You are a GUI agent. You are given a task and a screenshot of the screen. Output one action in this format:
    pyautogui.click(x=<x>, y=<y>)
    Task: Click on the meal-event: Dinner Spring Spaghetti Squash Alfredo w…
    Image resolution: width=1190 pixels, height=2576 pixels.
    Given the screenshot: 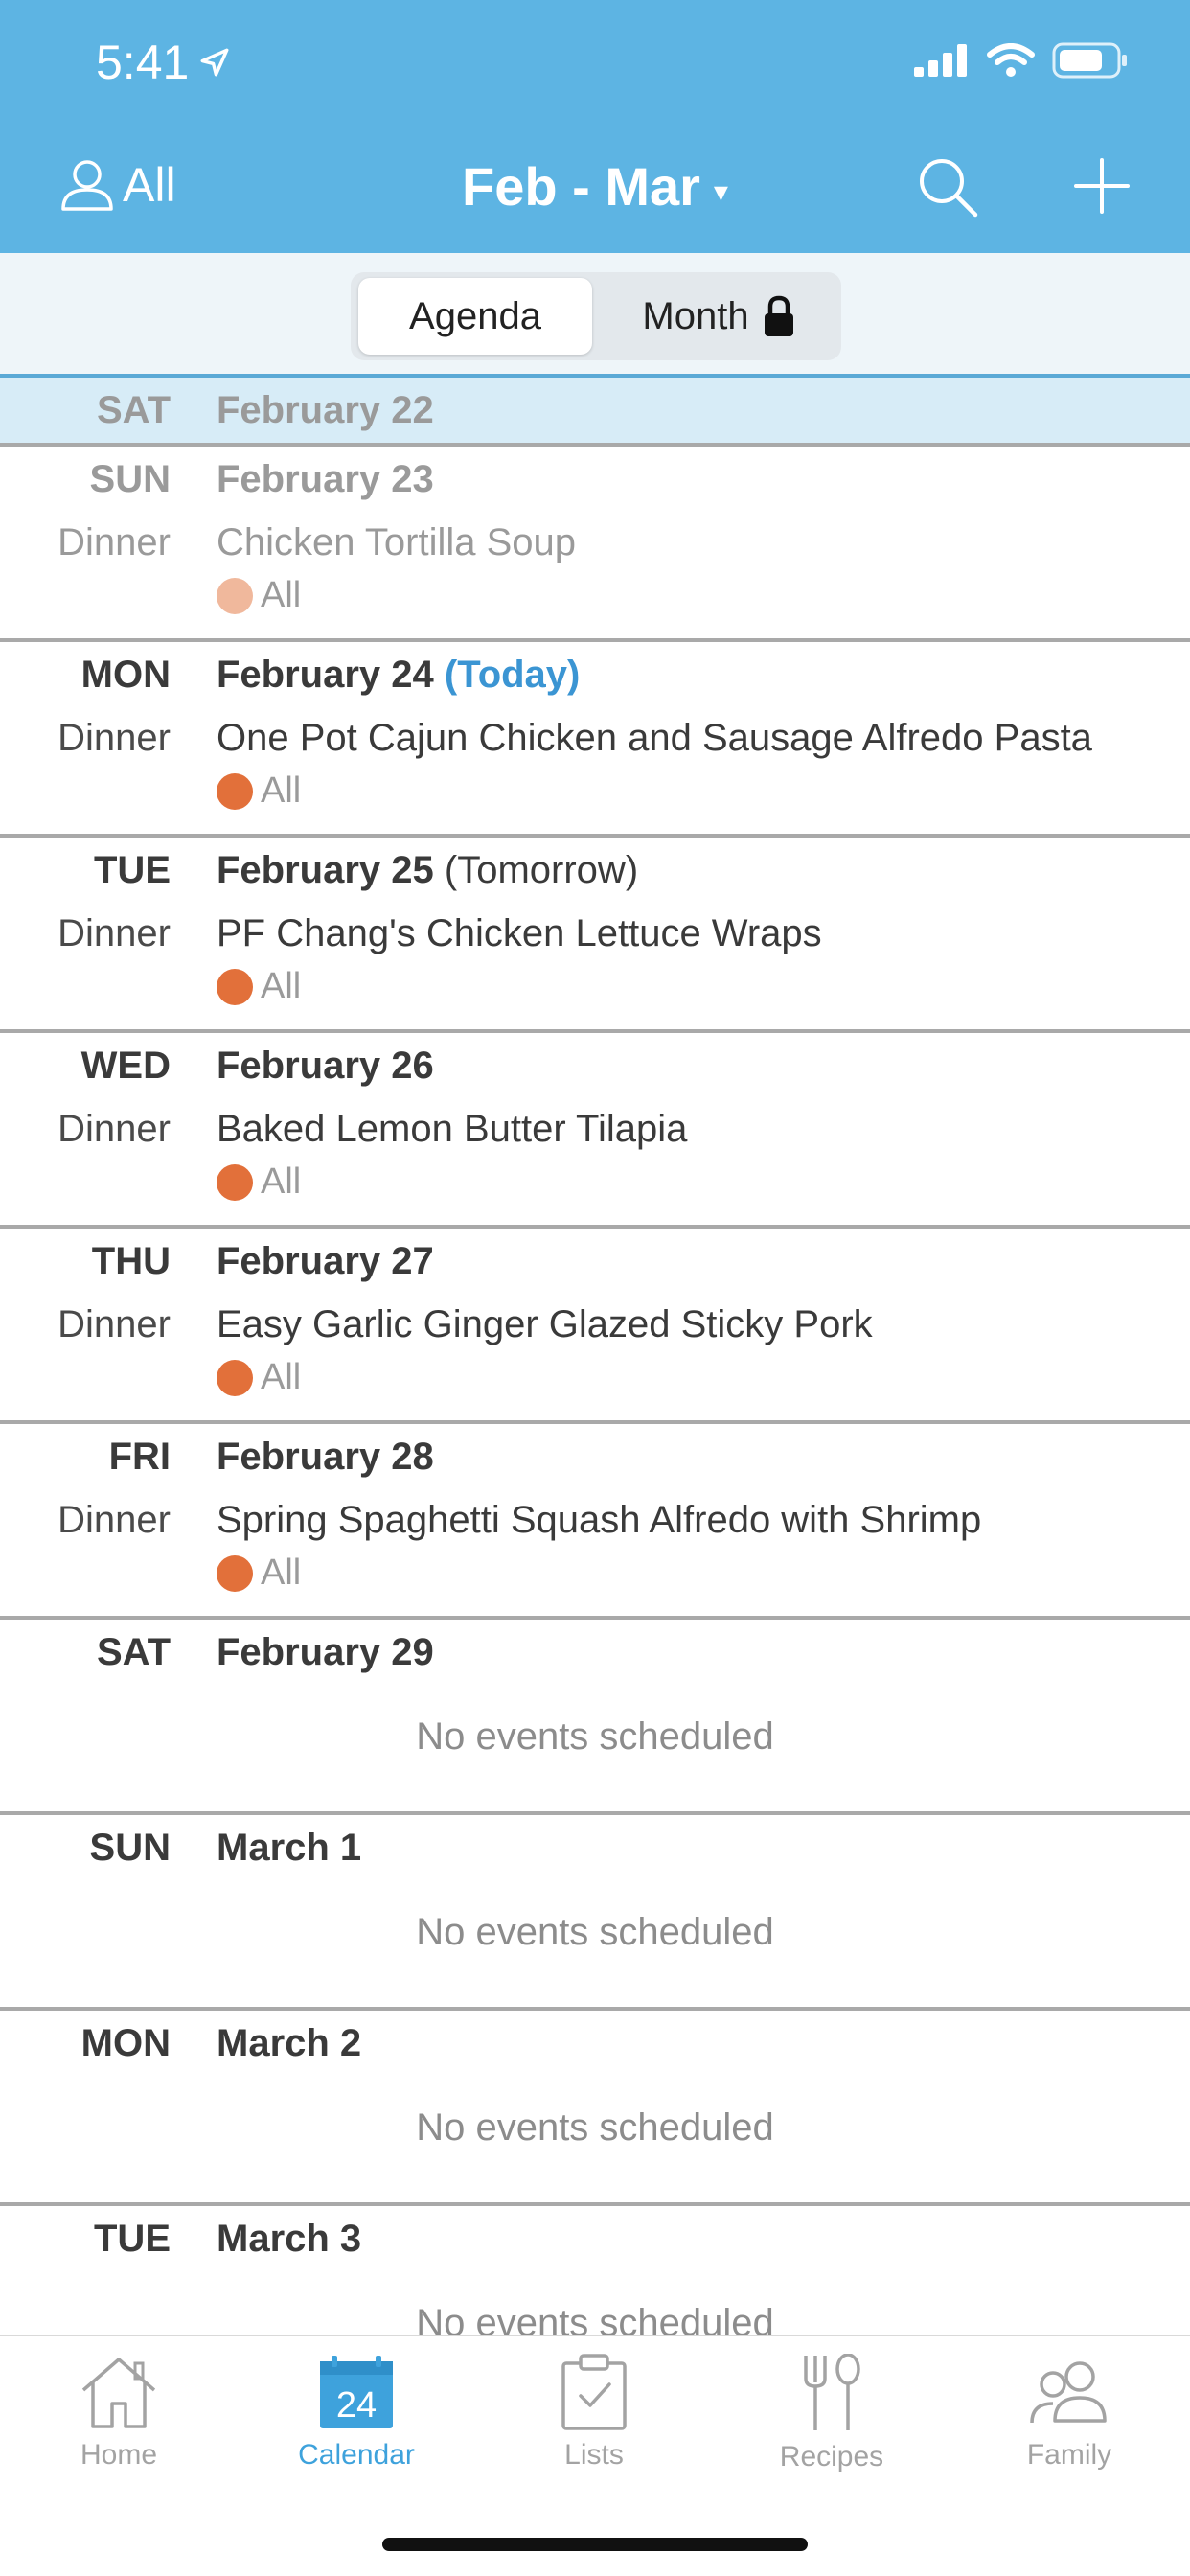 What is the action you would take?
    pyautogui.click(x=595, y=1554)
    